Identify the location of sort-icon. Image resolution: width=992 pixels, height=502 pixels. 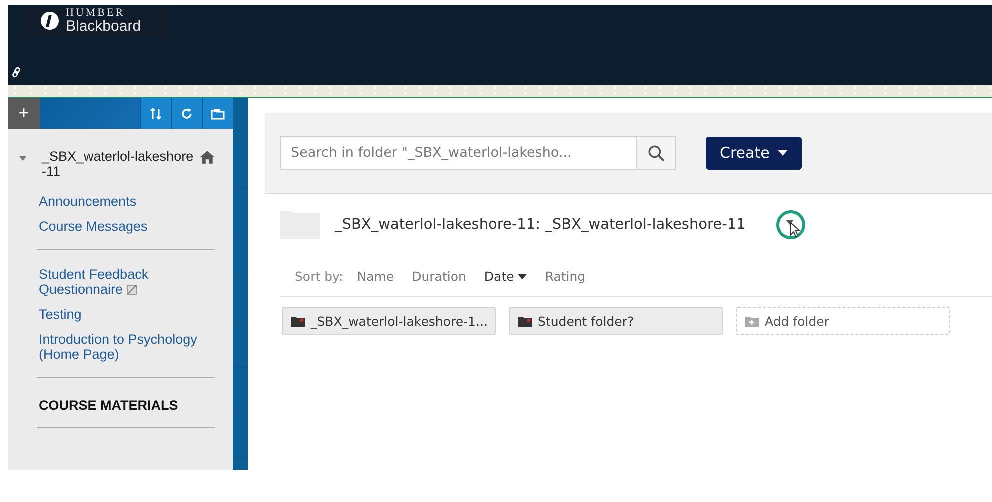
(155, 113).